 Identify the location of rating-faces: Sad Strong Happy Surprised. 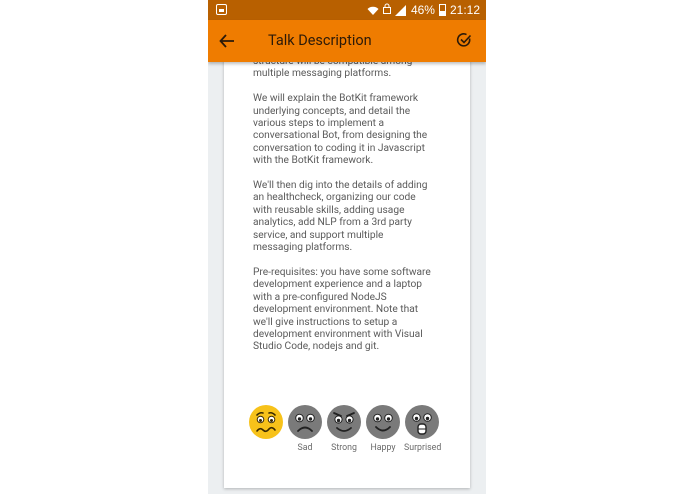
(345, 429).